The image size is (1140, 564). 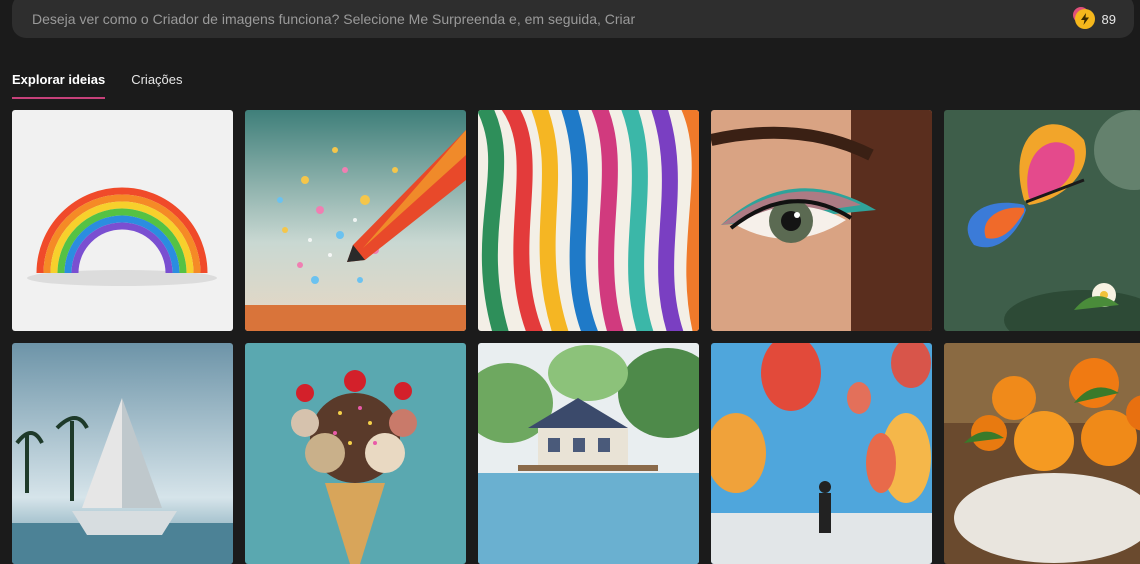 I want to click on gallery-image-rainbow, so click(x=122, y=220).